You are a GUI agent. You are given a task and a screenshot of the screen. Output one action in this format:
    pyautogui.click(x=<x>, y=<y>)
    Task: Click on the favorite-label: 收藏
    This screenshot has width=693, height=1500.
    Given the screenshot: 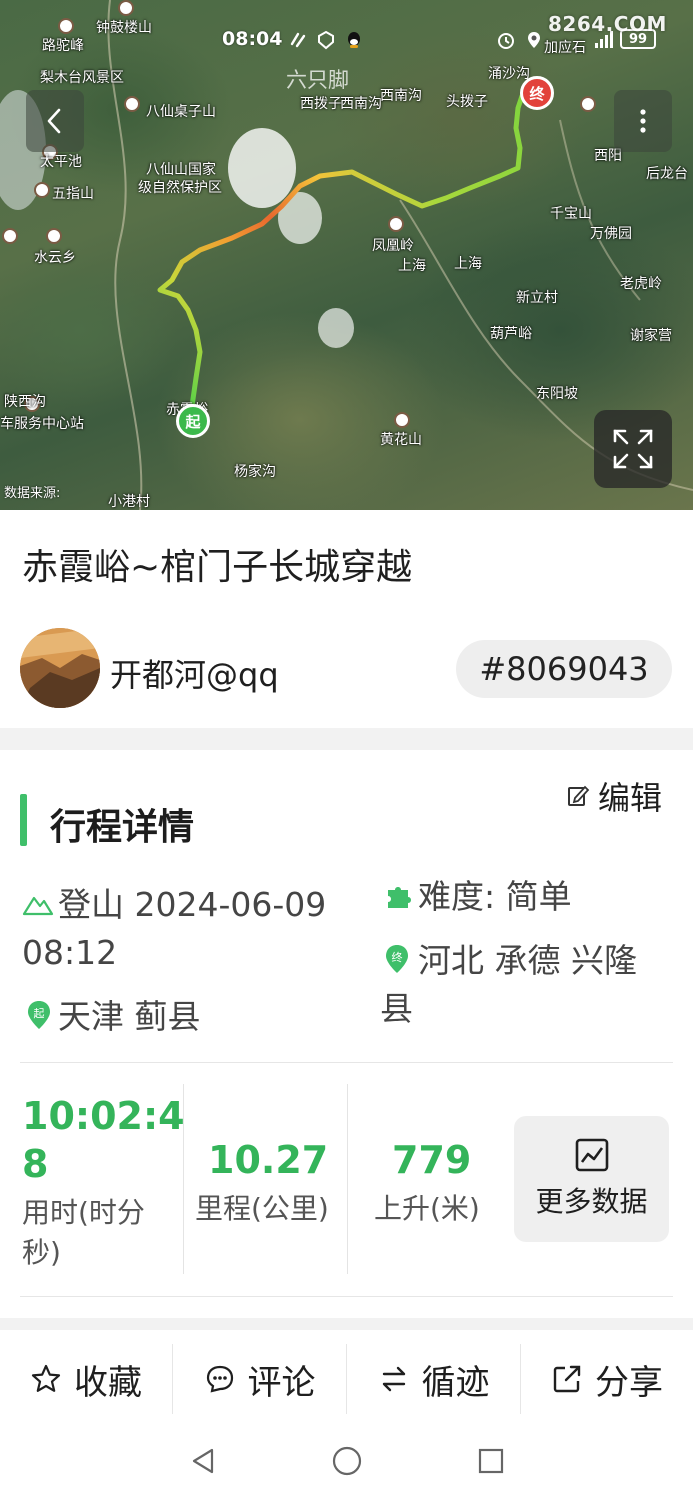 What is the action you would take?
    pyautogui.click(x=108, y=1382)
    